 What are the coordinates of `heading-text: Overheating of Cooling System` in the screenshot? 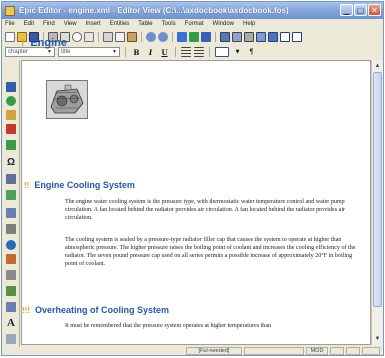 It's located at (102, 310).